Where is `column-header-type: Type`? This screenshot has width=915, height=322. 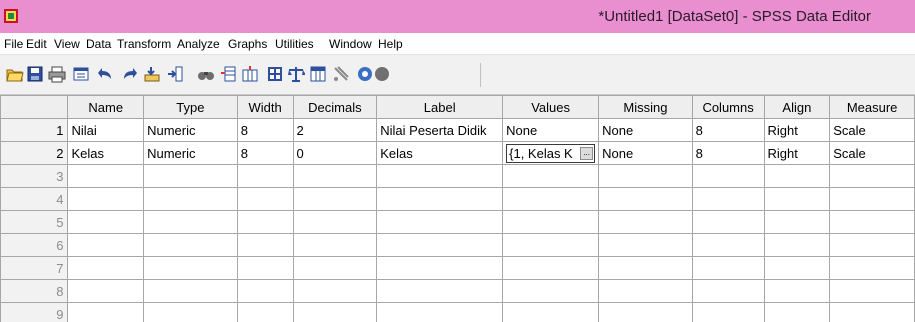 column-header-type: Type is located at coordinates (190, 107).